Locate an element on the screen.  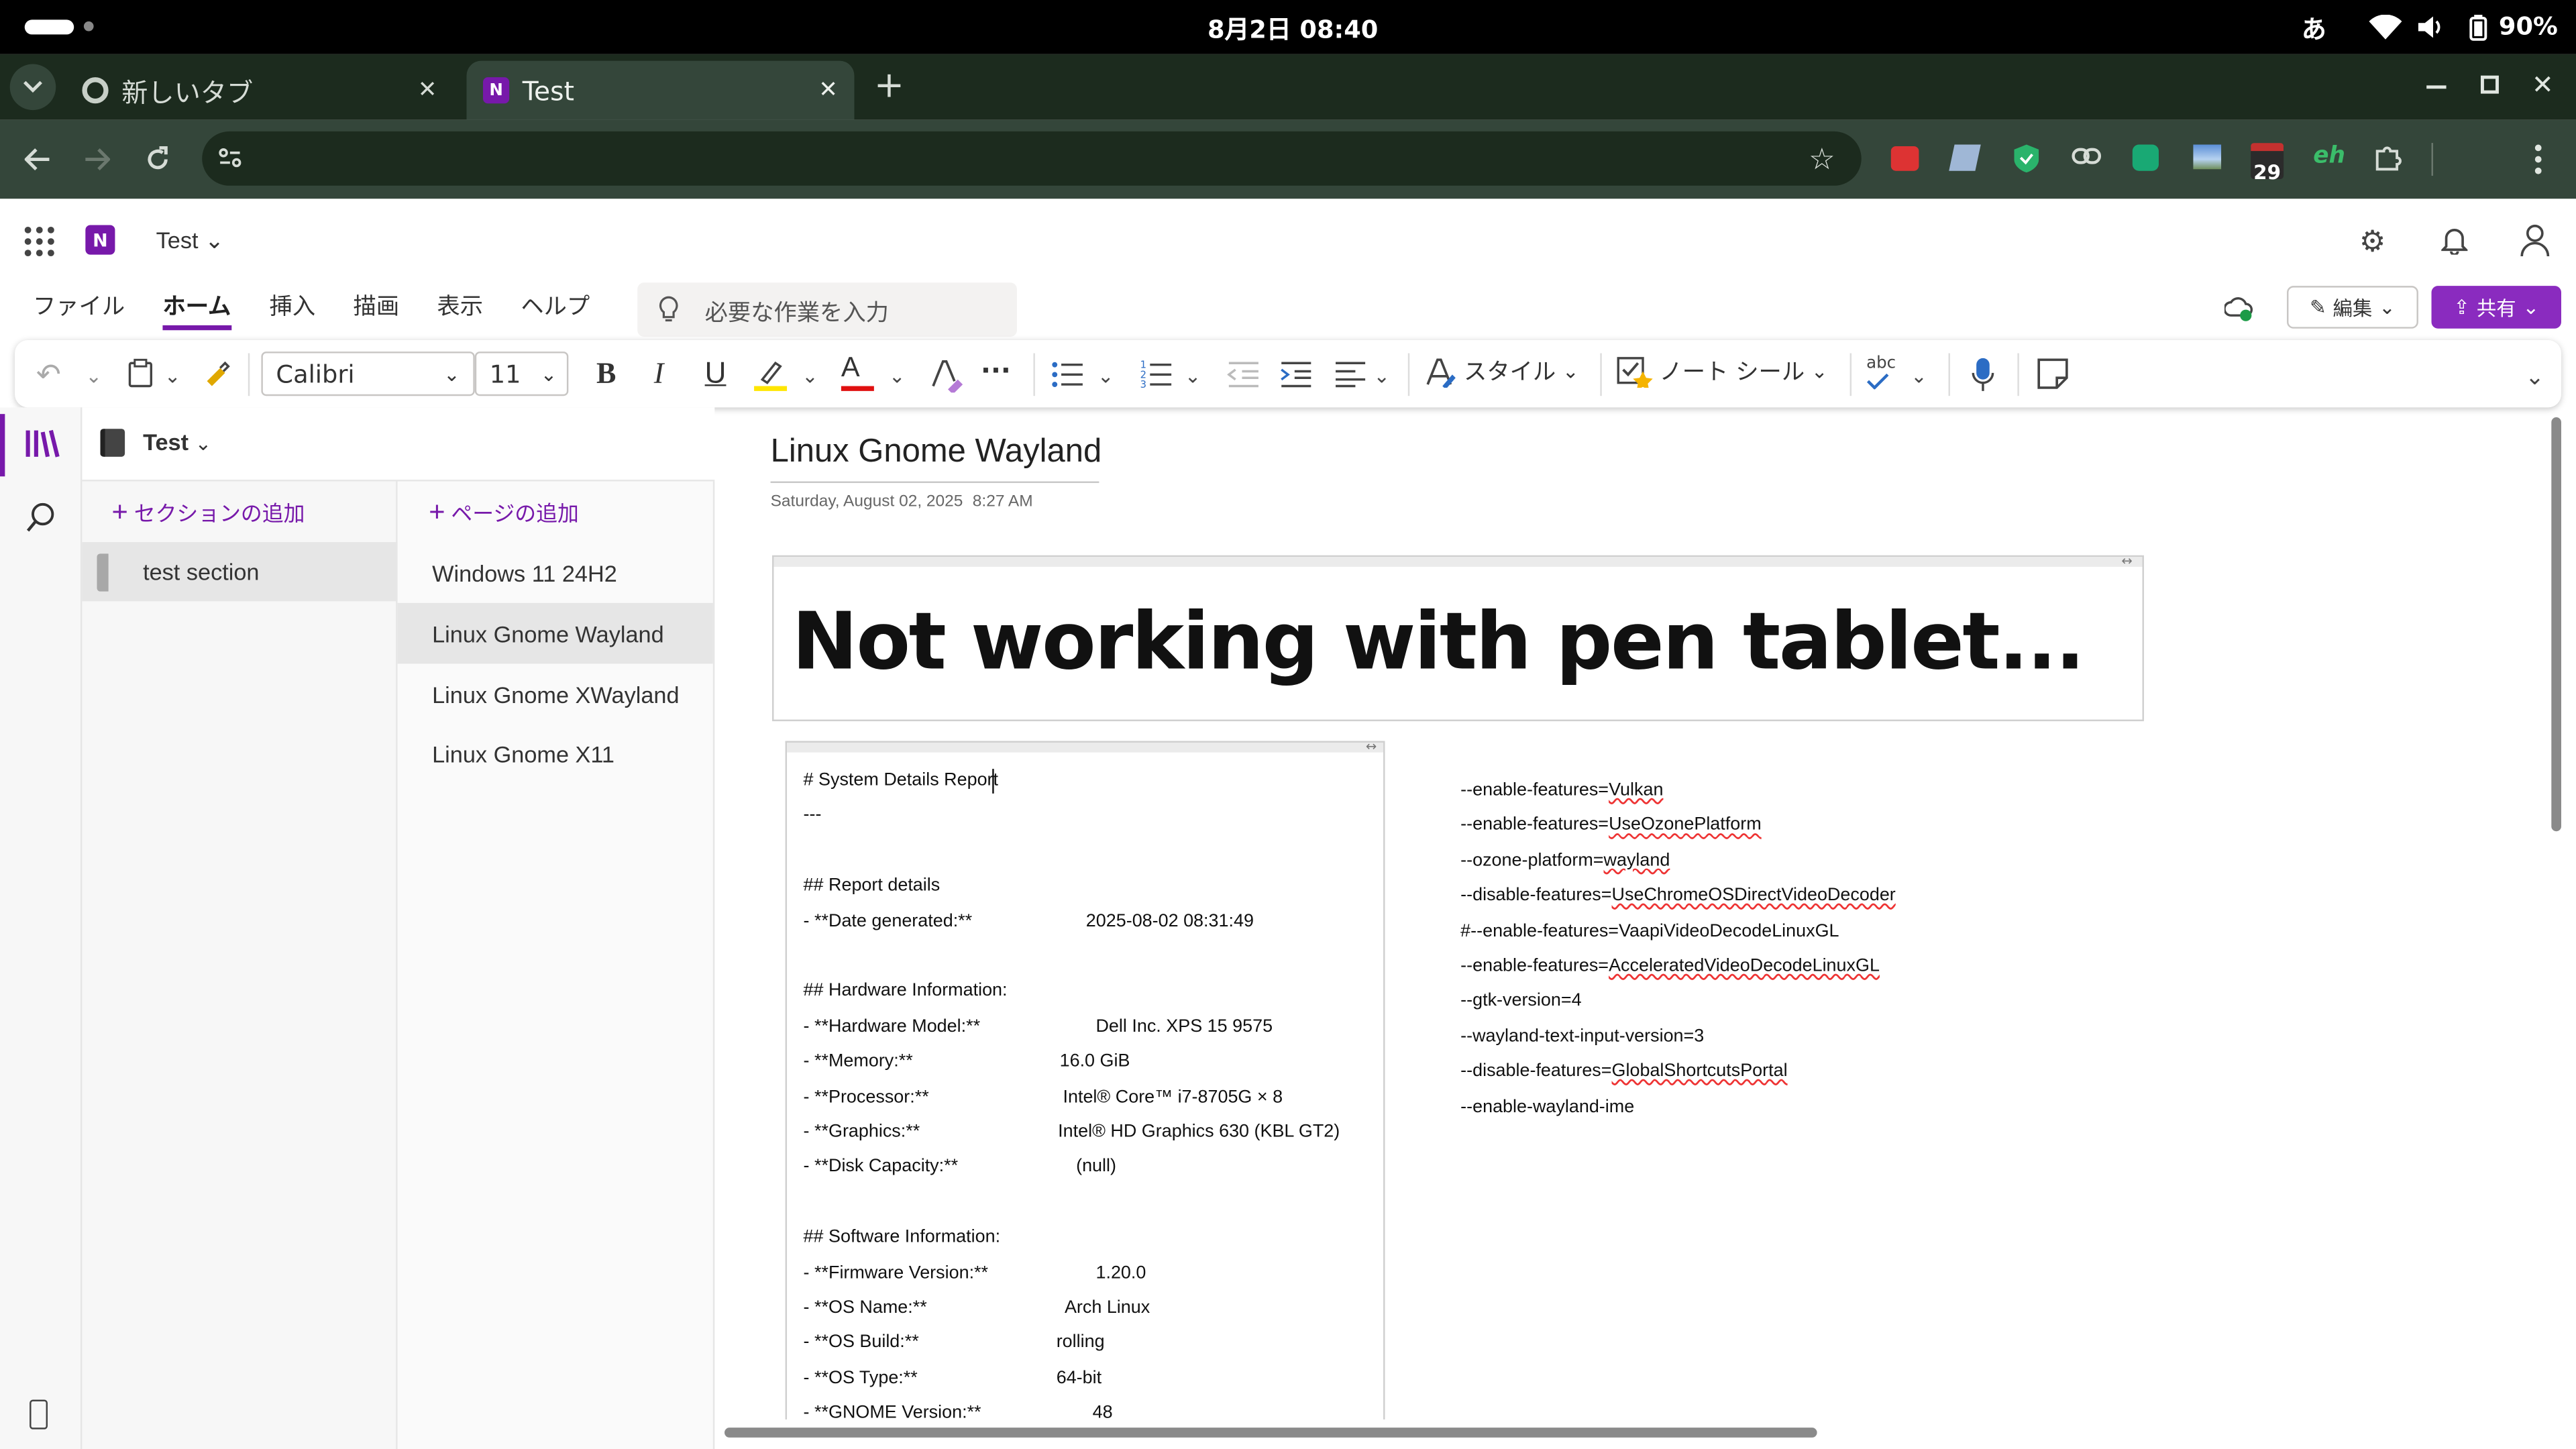
notebook-title: Test is located at coordinates (177, 240).